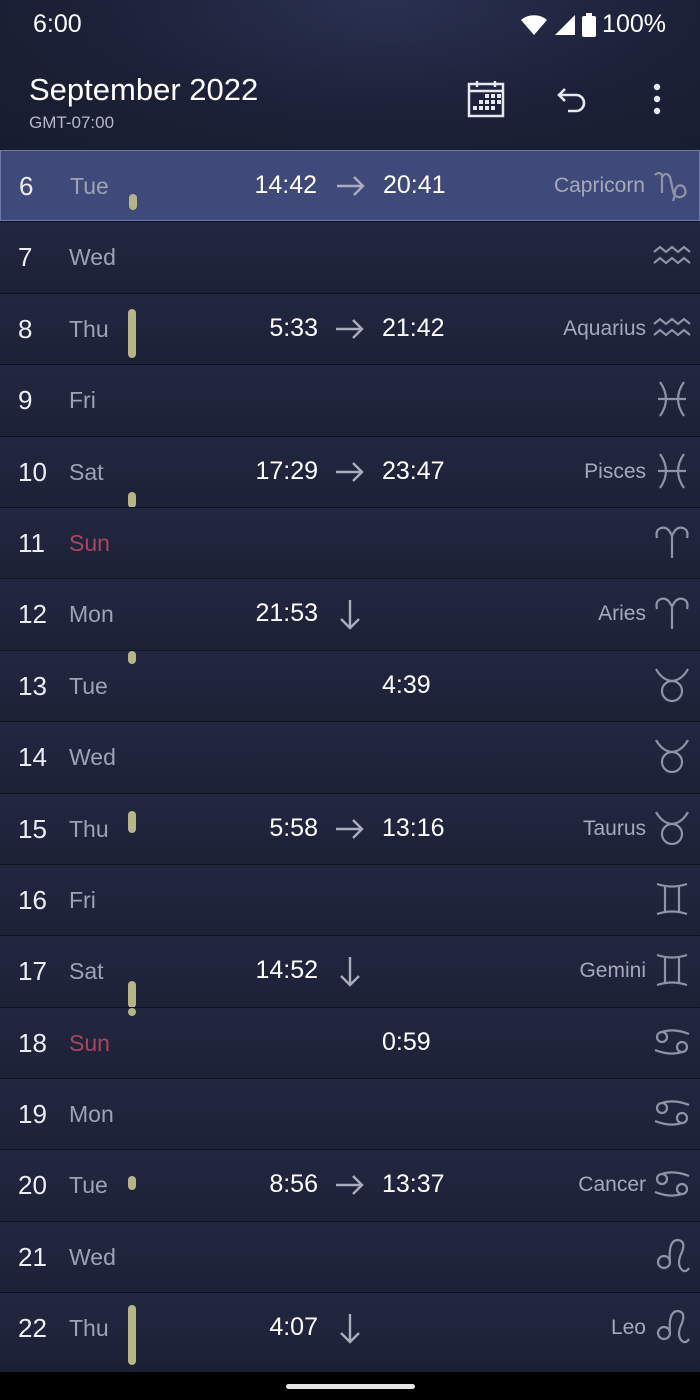 Image resolution: width=700 pixels, height=1400 pixels. I want to click on day-number: 14, so click(32, 757).